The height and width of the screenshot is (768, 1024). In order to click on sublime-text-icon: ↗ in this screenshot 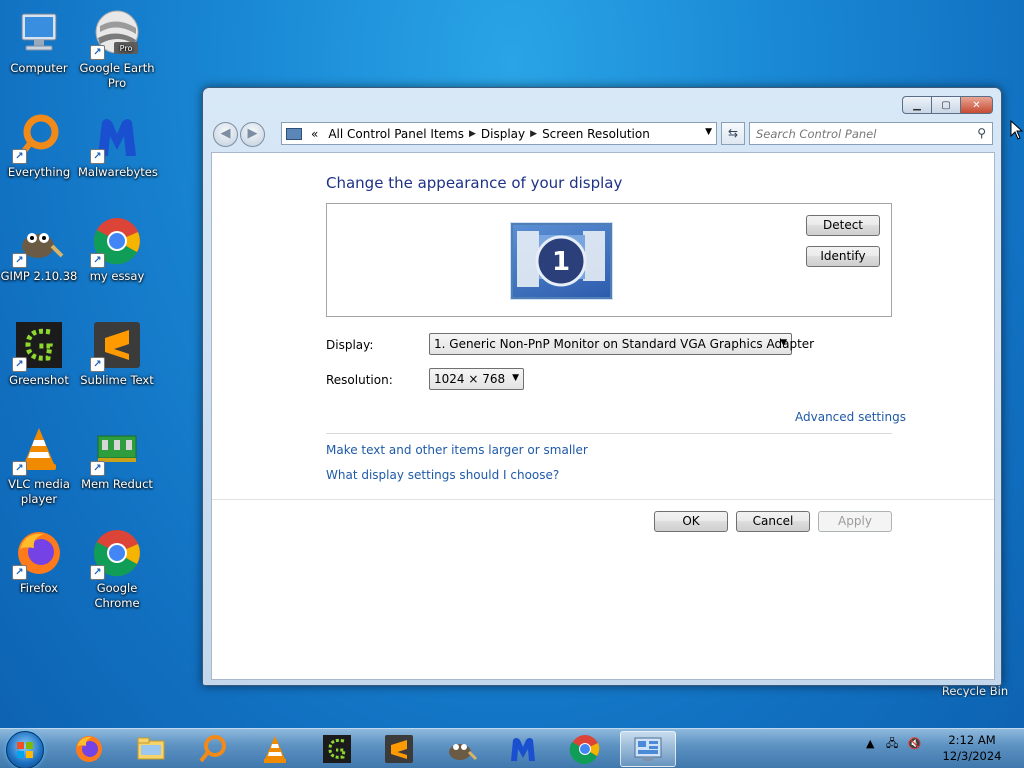, I will do `click(116, 346)`.